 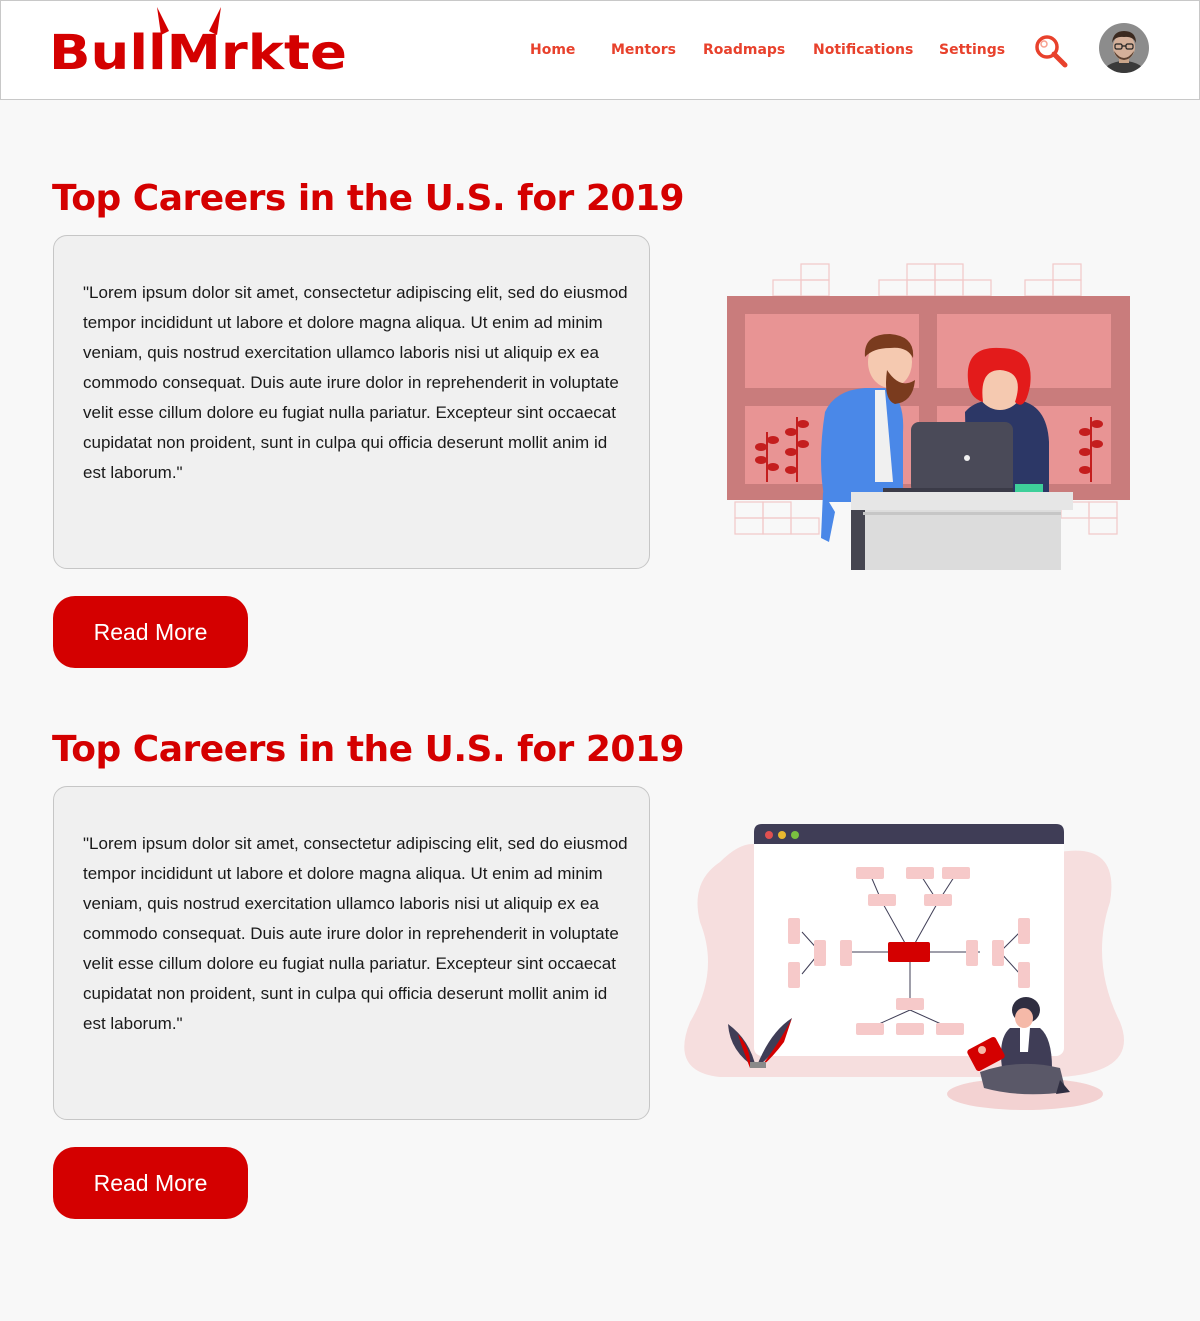 What do you see at coordinates (1124, 48) in the screenshot?
I see `user-avatar` at bounding box center [1124, 48].